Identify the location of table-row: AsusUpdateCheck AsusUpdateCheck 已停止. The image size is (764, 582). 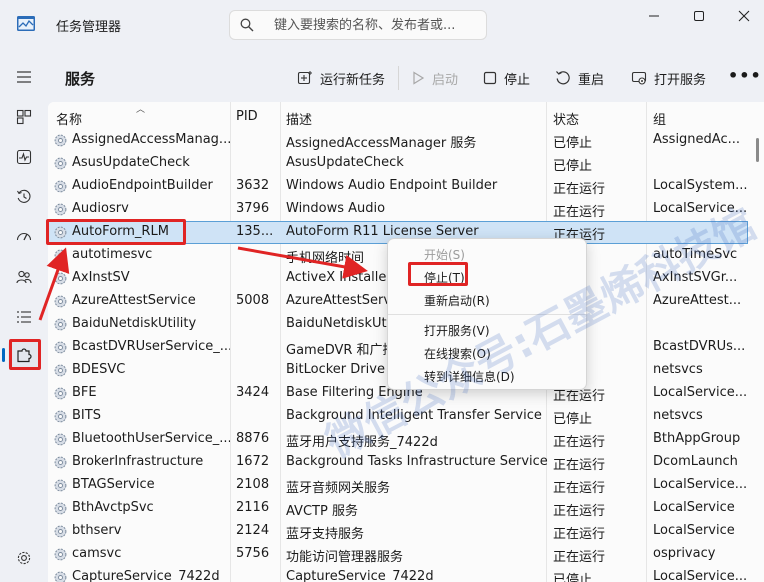
(398, 163).